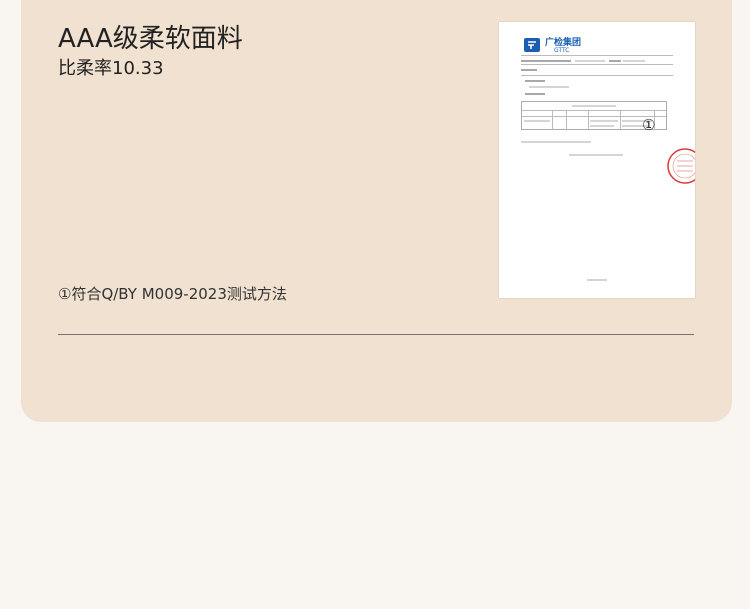  Describe the element at coordinates (649, 125) in the screenshot. I see `footnote-marker: ①` at that location.